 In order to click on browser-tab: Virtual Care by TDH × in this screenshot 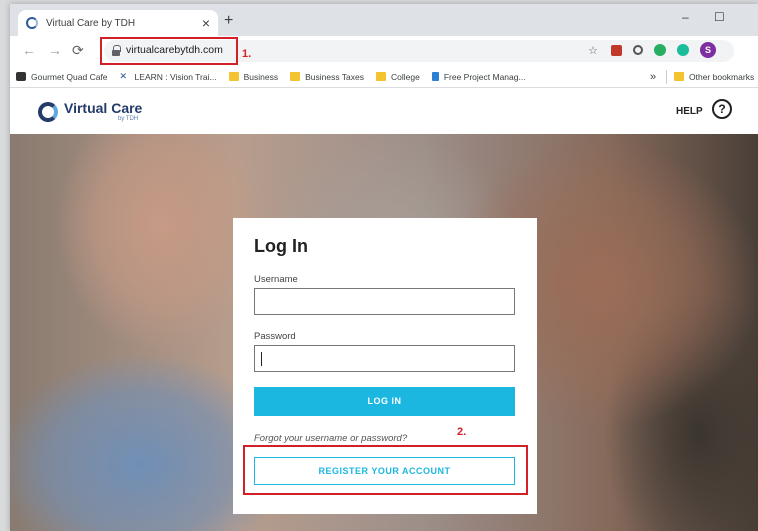, I will do `click(118, 23)`.